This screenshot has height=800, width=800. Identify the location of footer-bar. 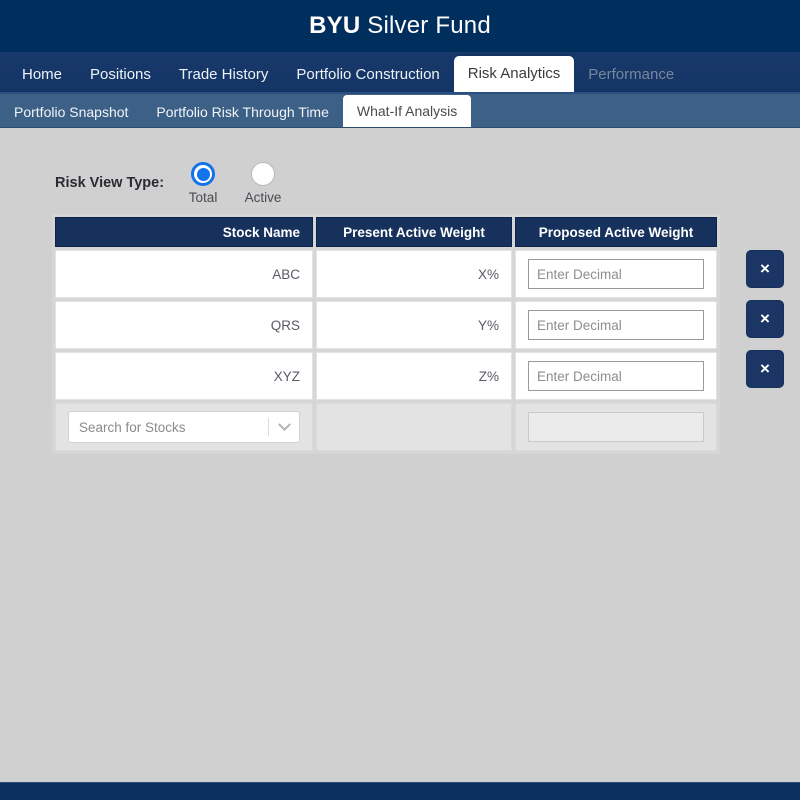
(400, 791).